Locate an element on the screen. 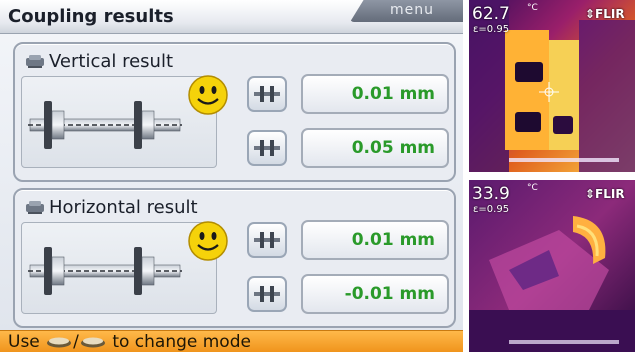  title-bar: Coupling results menu is located at coordinates (231, 17).